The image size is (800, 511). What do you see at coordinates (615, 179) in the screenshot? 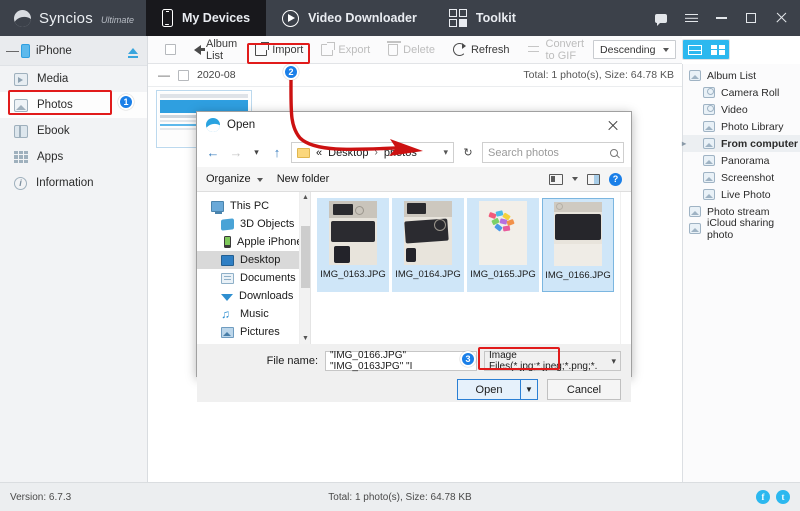
I see `help-icon: ?` at bounding box center [615, 179].